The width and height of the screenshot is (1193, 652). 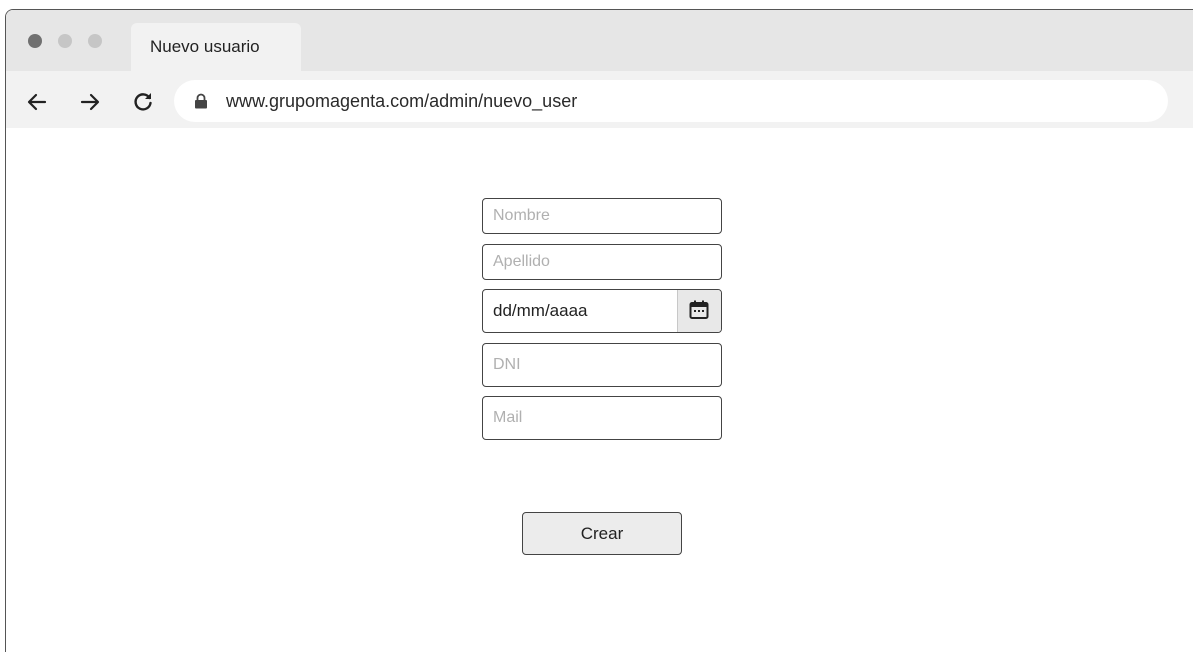 I want to click on reload-icon, so click(x=143, y=102).